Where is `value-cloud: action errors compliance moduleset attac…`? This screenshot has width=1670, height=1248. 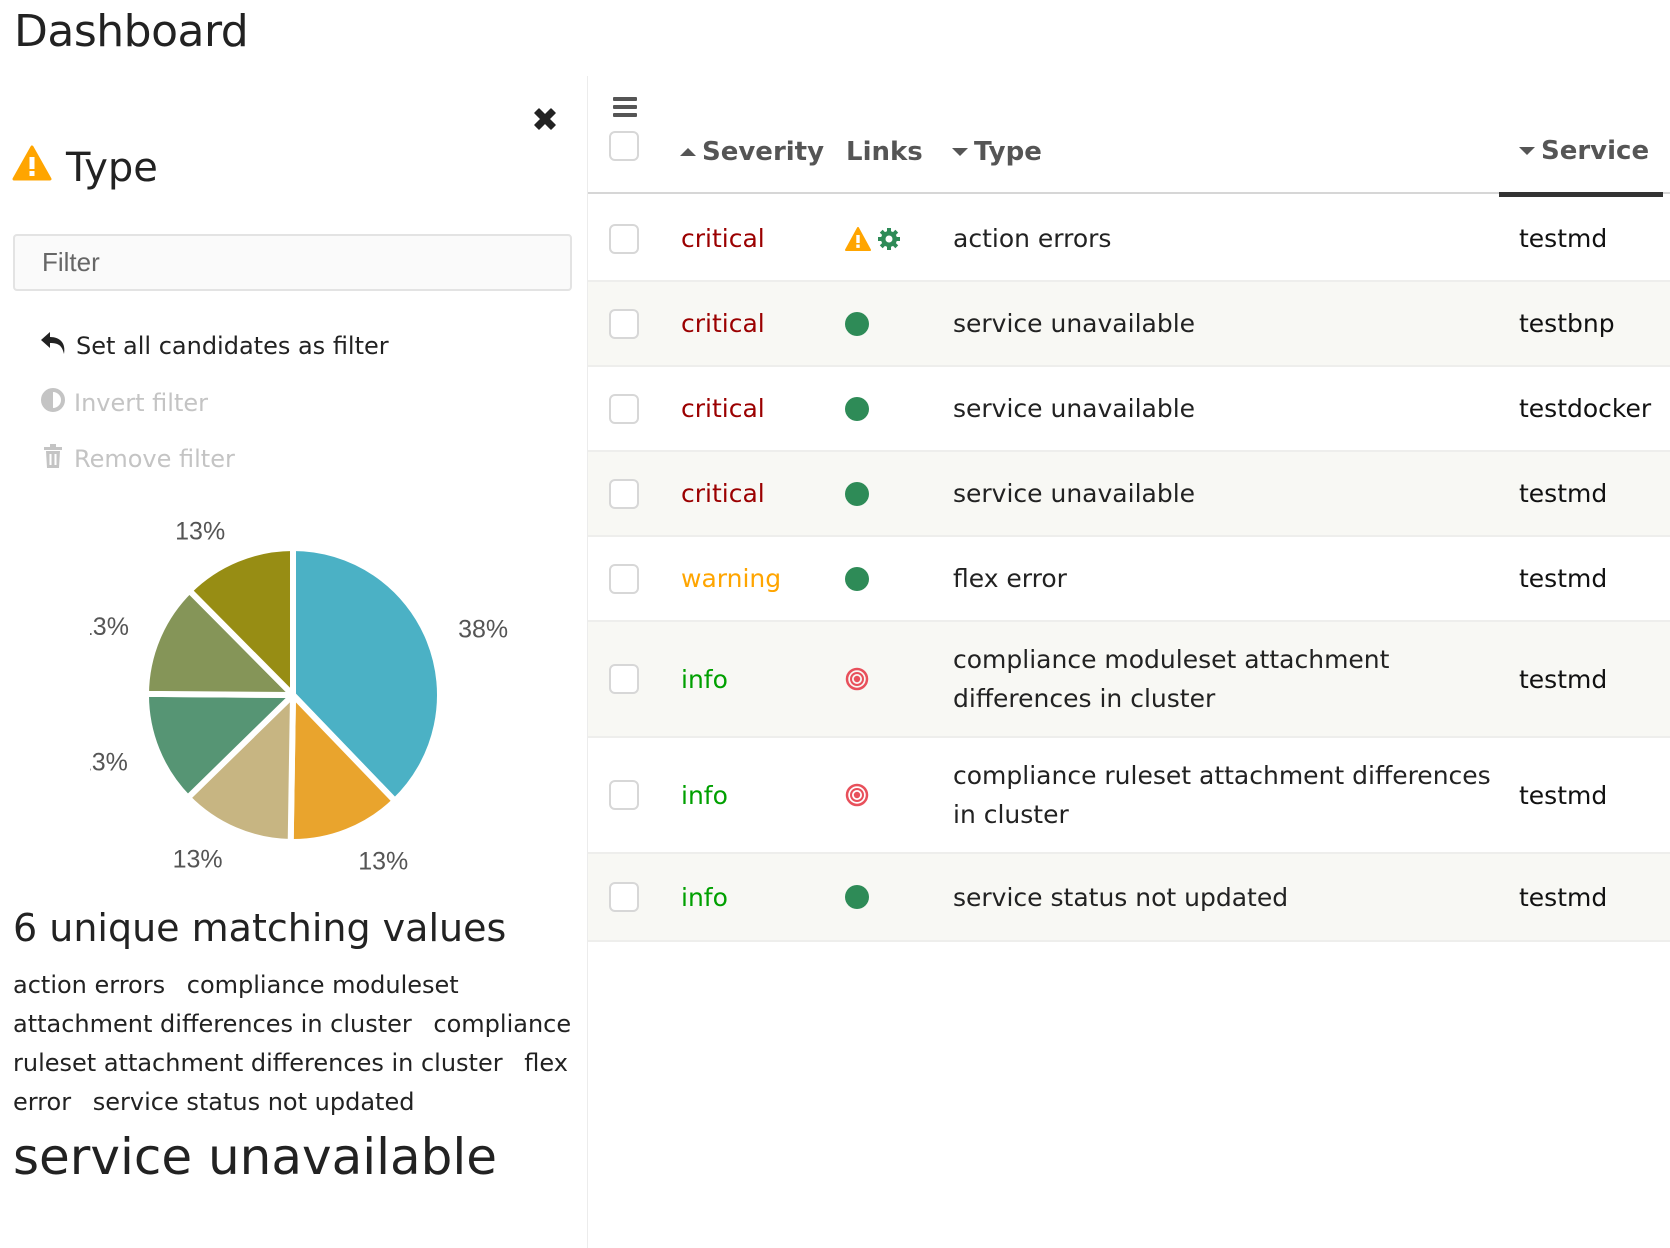 value-cloud: action errors compliance moduleset attac… is located at coordinates (293, 1079).